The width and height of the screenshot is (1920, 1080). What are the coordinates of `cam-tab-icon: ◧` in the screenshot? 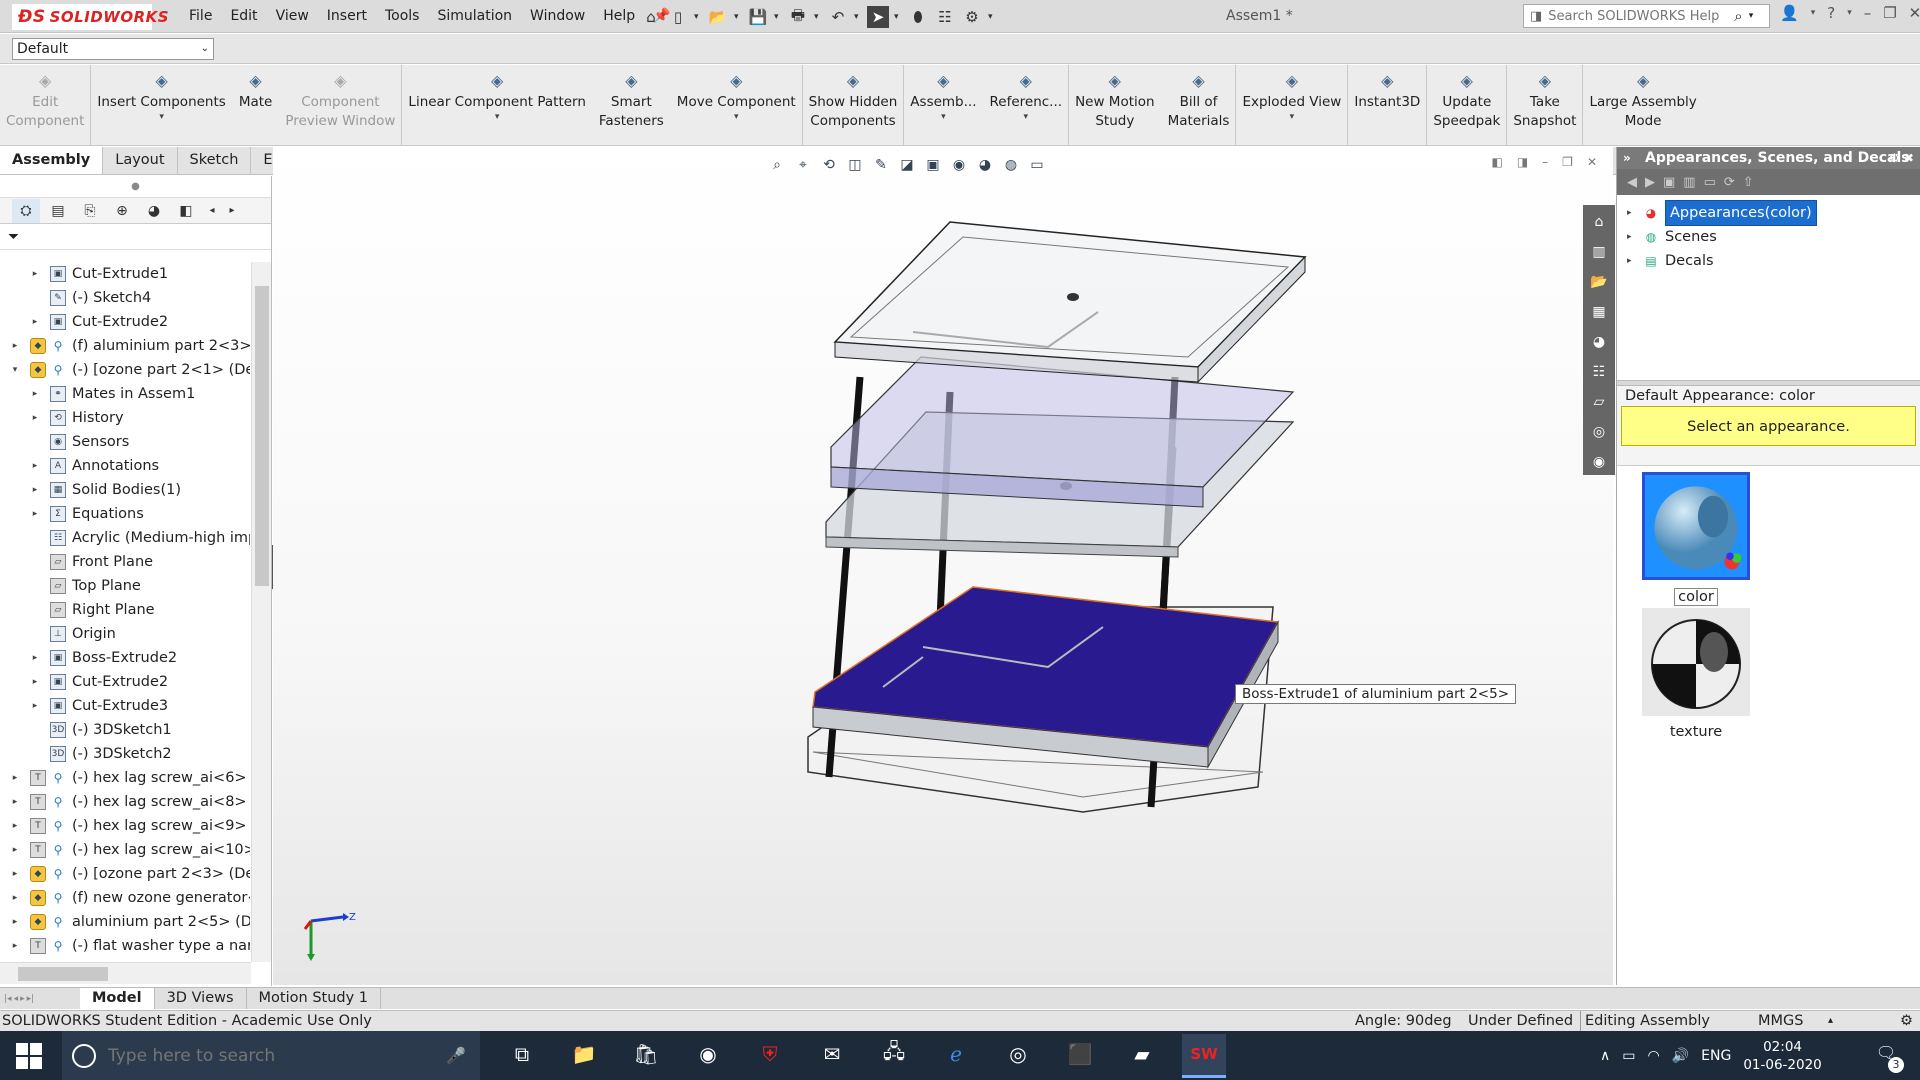 It's located at (186, 211).